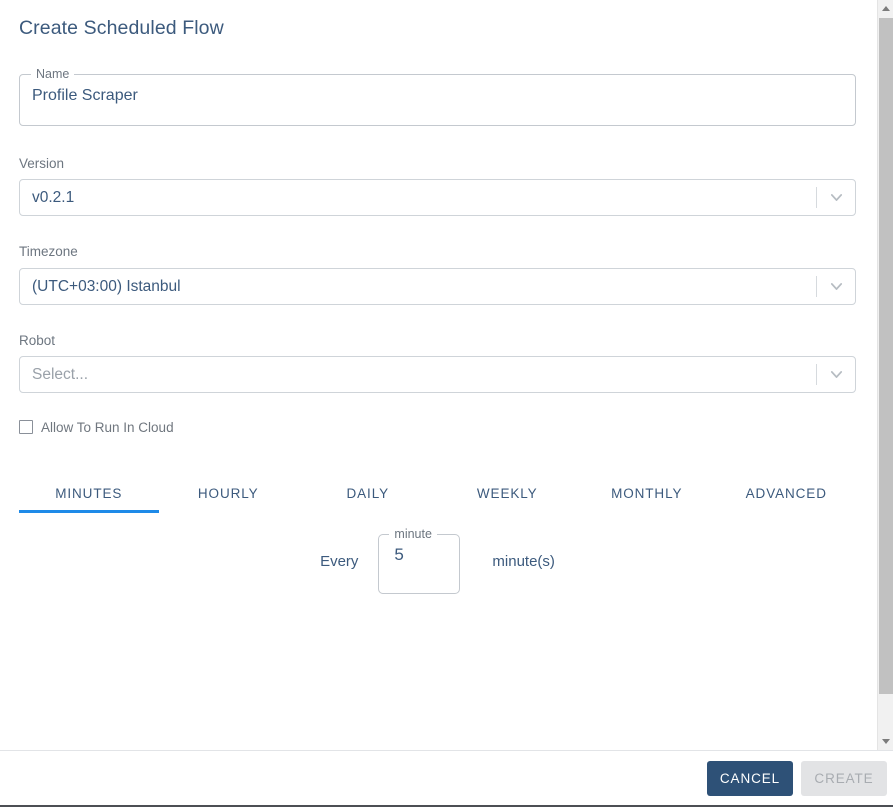 The image size is (893, 807). I want to click on tab-minutes-label: MINUTES, so click(89, 493).